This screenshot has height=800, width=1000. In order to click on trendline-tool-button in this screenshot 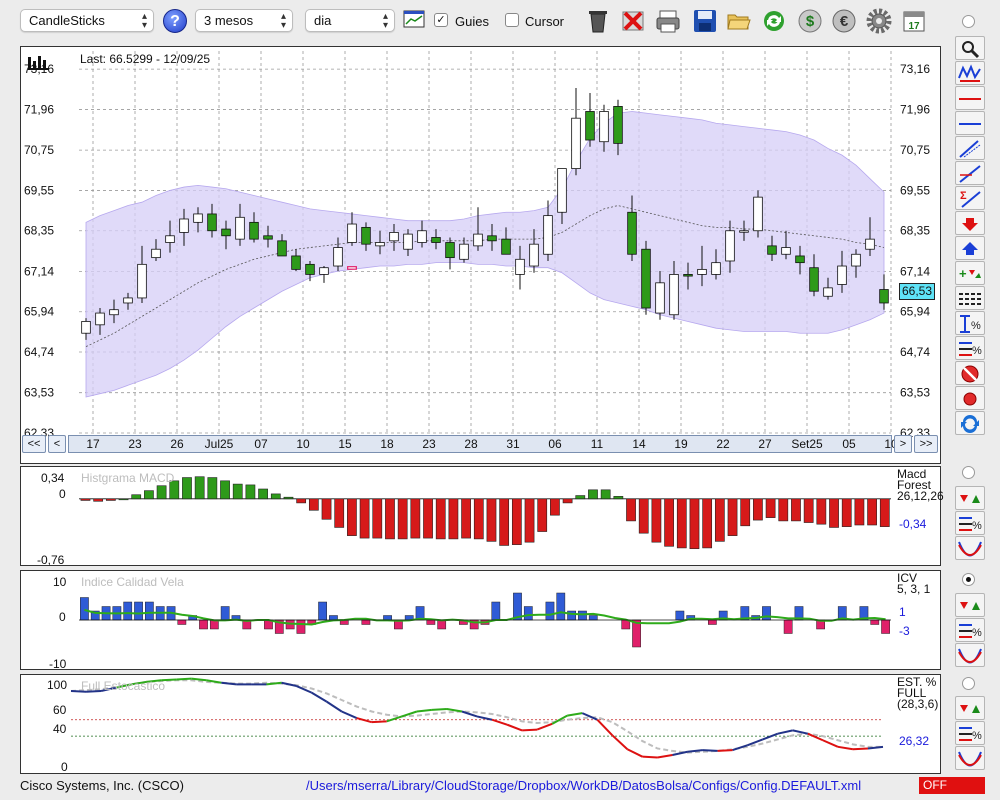, I will do `click(970, 173)`.